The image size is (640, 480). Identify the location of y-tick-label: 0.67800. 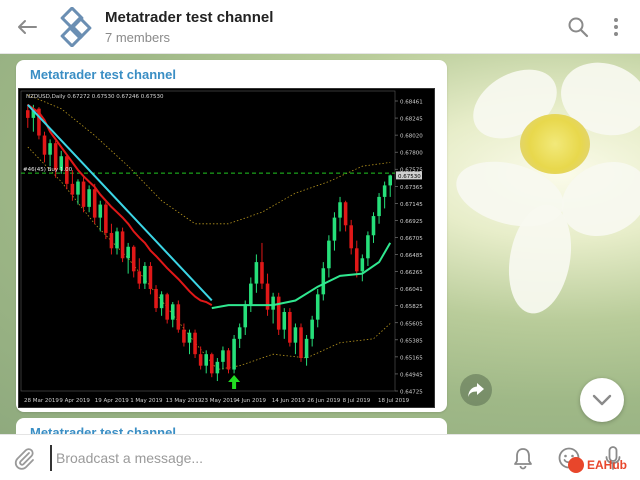
(411, 154).